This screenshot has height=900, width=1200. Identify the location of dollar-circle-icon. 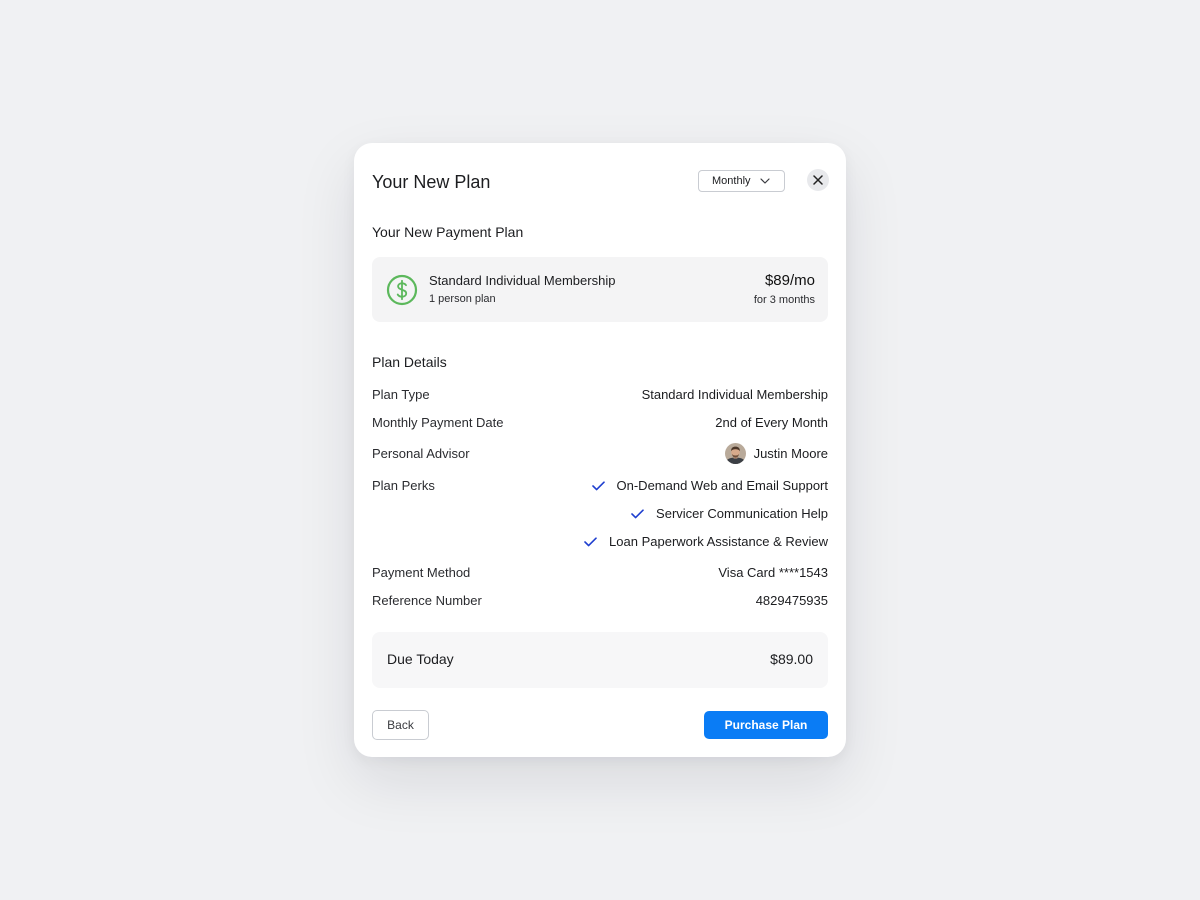
(402, 290).